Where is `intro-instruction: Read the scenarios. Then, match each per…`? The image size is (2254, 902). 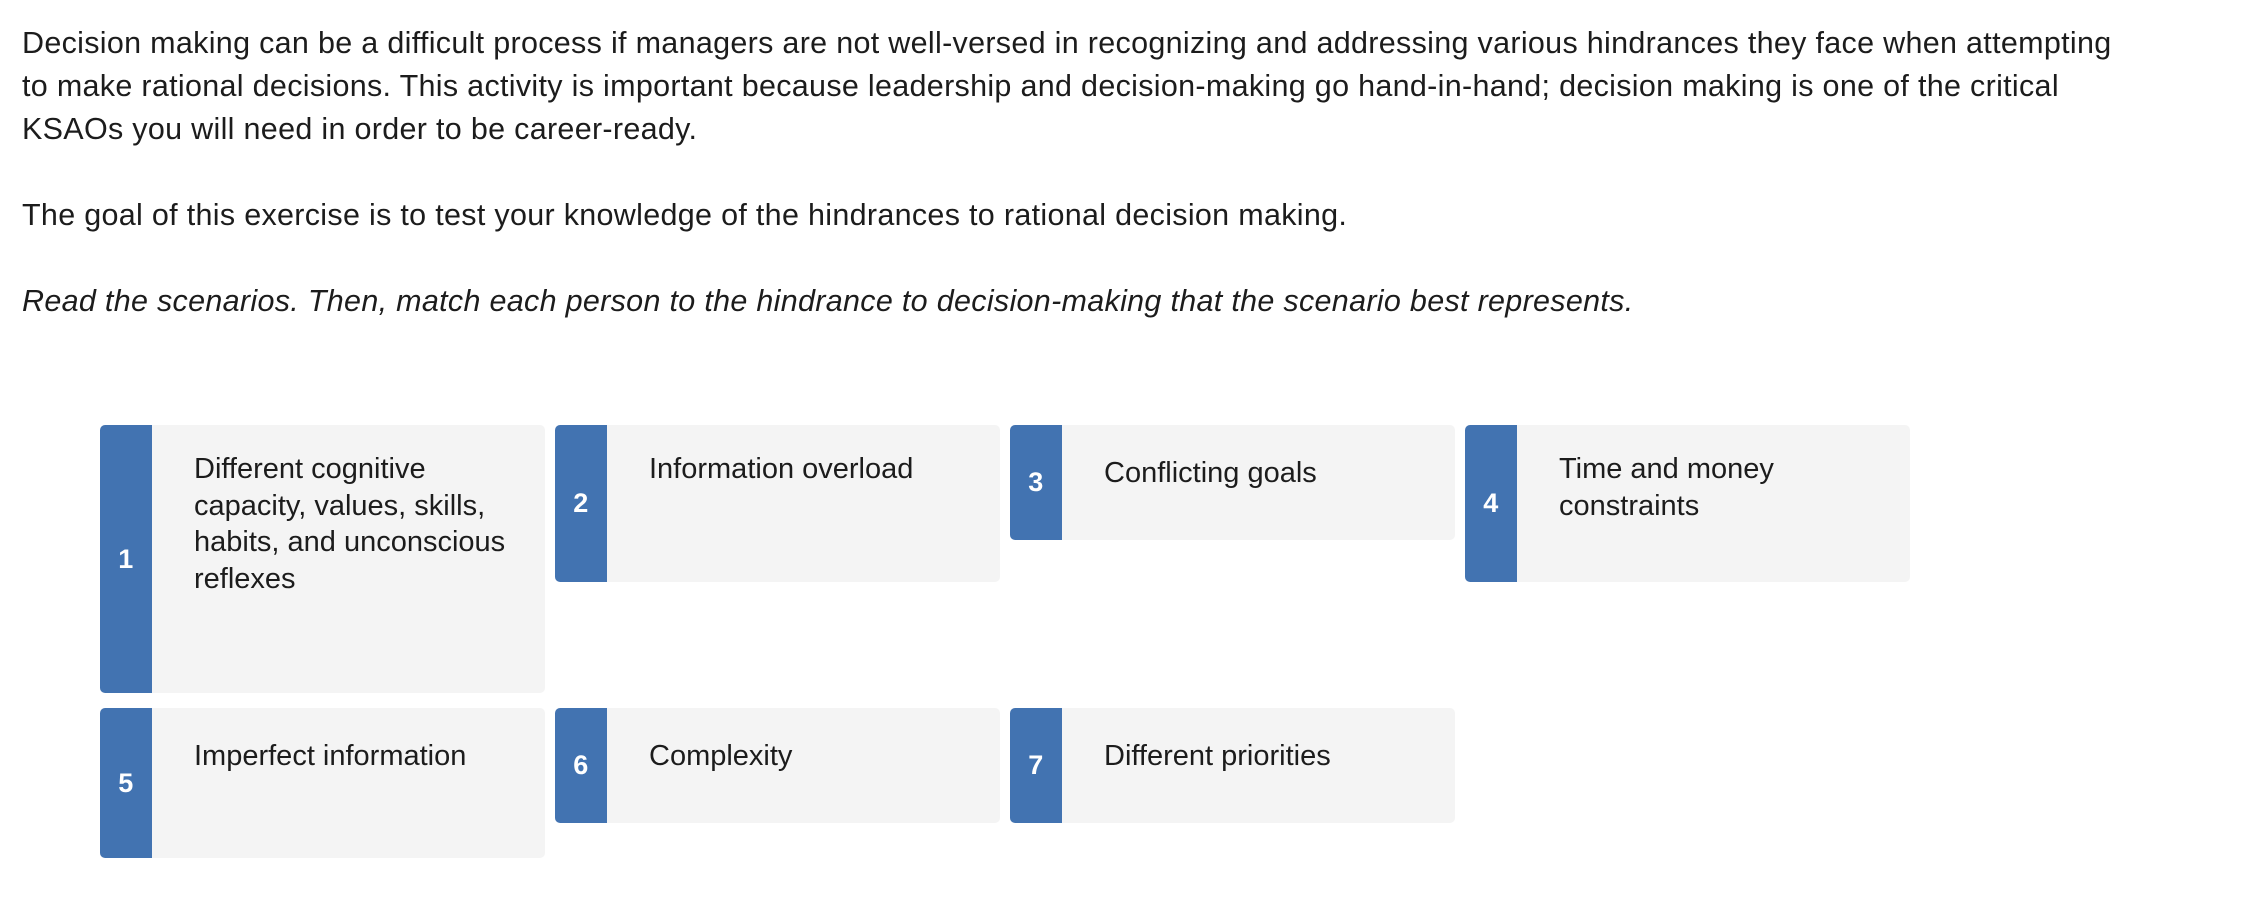
intro-instruction: Read the scenarios. Then, match each per… is located at coordinates (828, 301).